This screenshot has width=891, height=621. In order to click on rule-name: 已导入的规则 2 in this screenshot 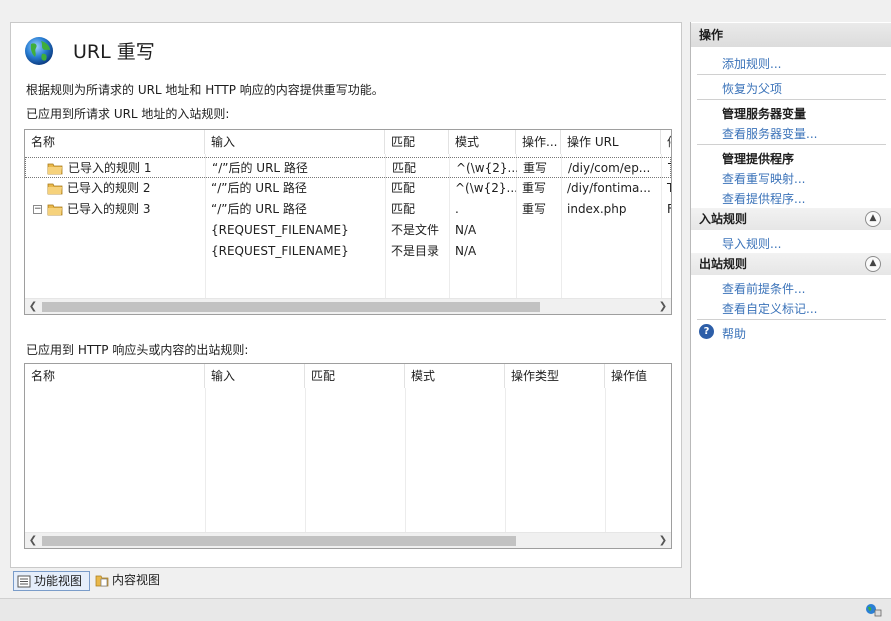, I will do `click(109, 188)`.